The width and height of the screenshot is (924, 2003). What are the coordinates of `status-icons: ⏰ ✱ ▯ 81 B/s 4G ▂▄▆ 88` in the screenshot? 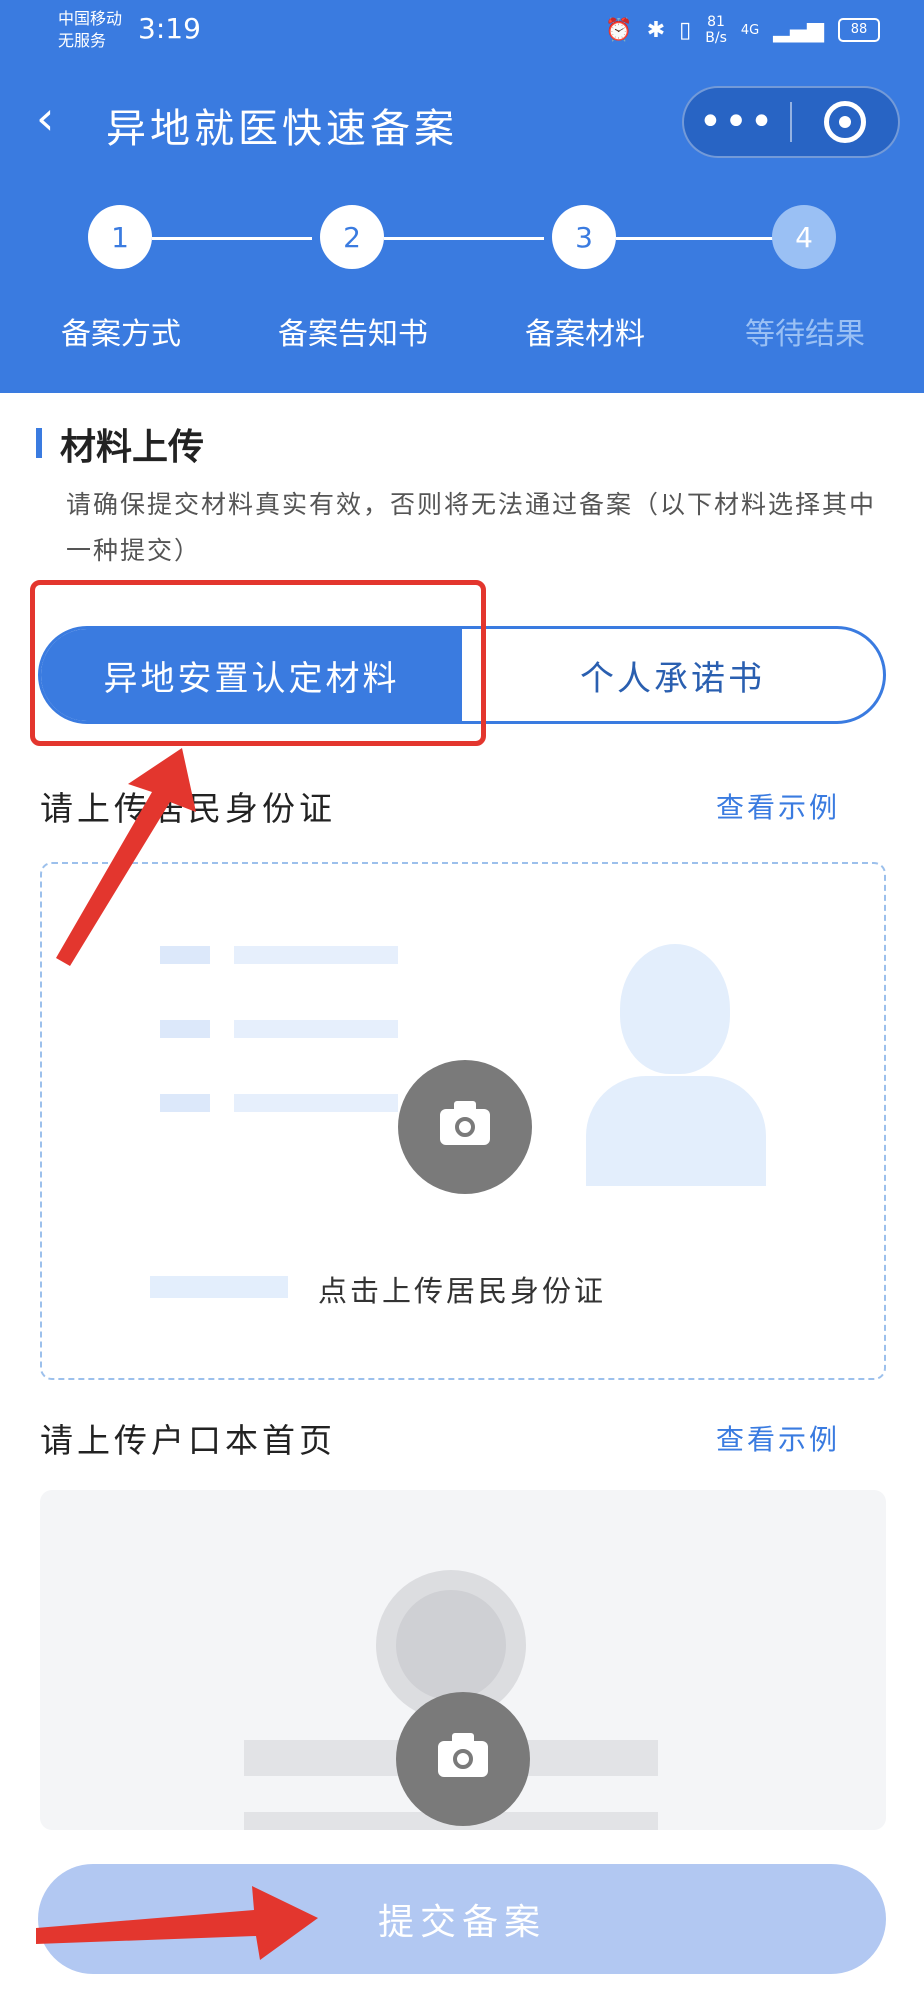 It's located at (742, 30).